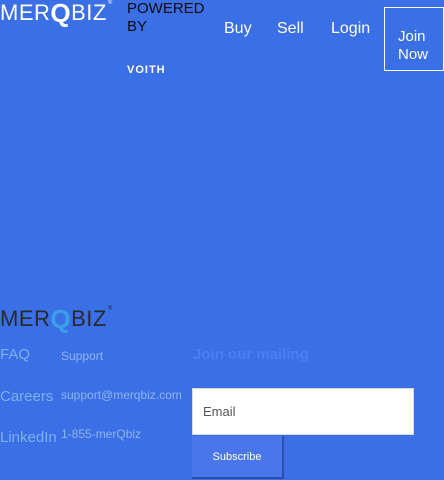 The width and height of the screenshot is (444, 480). What do you see at coordinates (414, 39) in the screenshot?
I see `join-now-button: Join Now` at bounding box center [414, 39].